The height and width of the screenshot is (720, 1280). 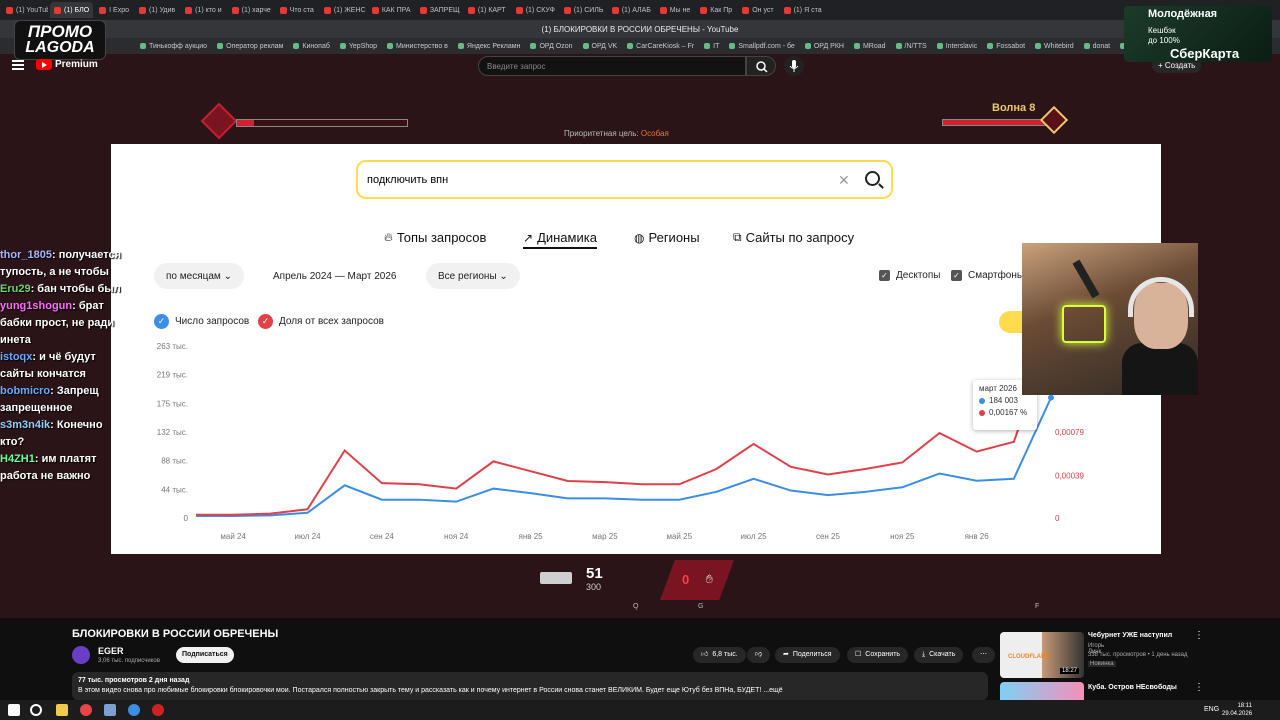 I want to click on bookmark-item: Interslavic, so click(x=957, y=46).